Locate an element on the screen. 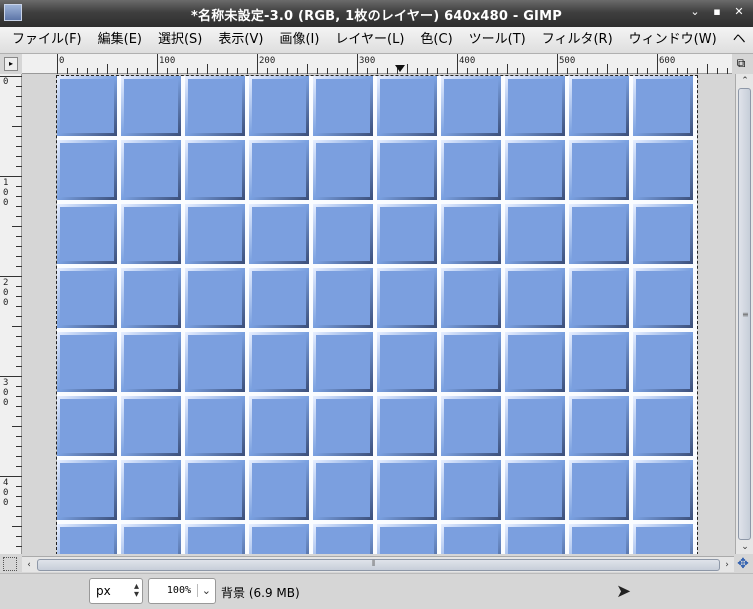 The height and width of the screenshot is (609, 753). horizontal-scrollbar: ‹ ⦀ › is located at coordinates (378, 564).